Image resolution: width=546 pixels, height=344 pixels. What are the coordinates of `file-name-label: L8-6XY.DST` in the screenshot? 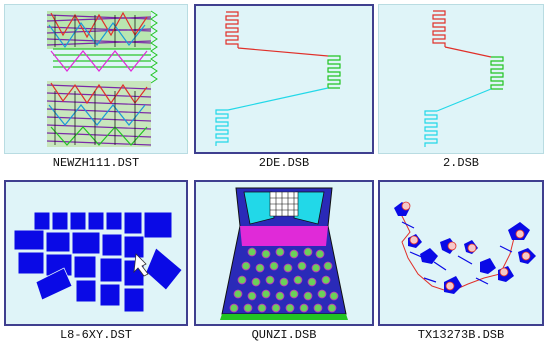 It's located at (95, 335).